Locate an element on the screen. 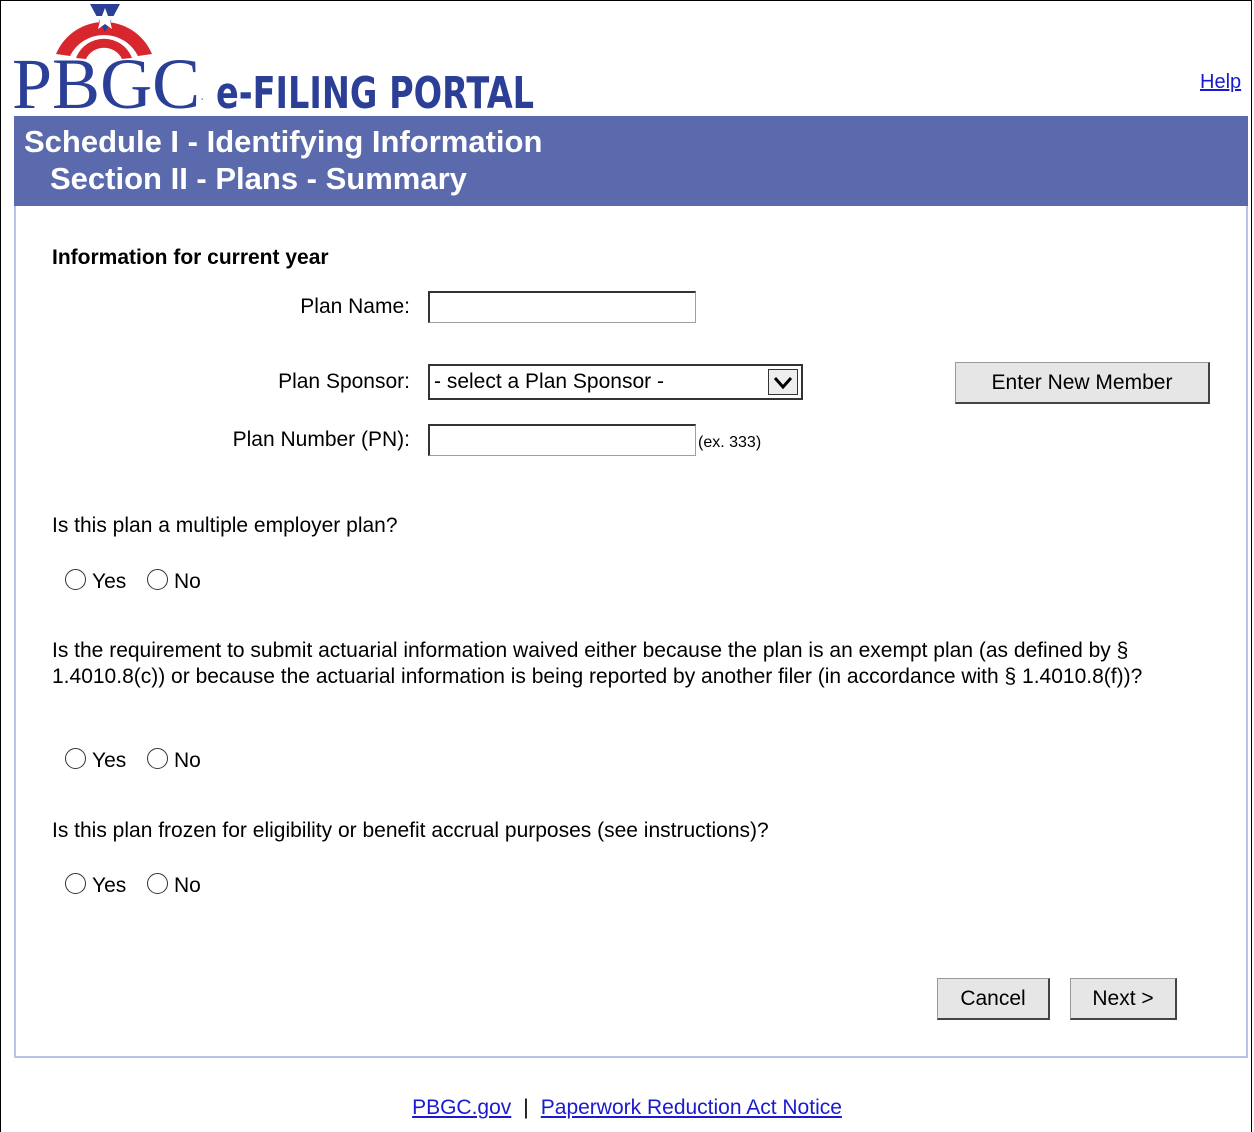 This screenshot has height=1132, width=1254. pbgc-logo: PBGC · e-FILING PORTAL is located at coordinates (277, 64).